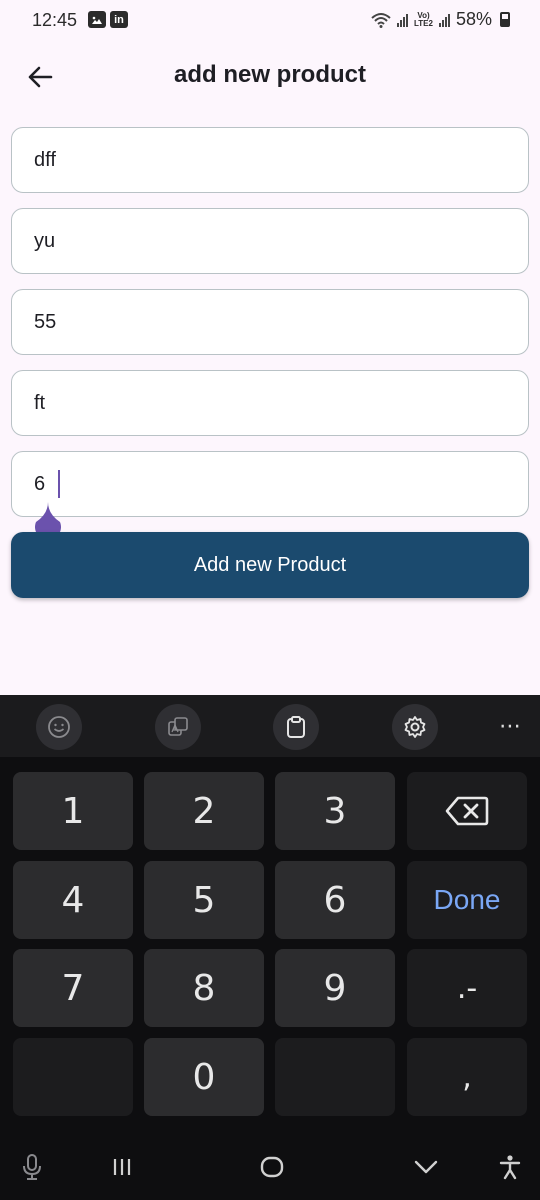 This screenshot has height=1200, width=540. What do you see at coordinates (335, 811) in the screenshot?
I see `key-3: 3` at bounding box center [335, 811].